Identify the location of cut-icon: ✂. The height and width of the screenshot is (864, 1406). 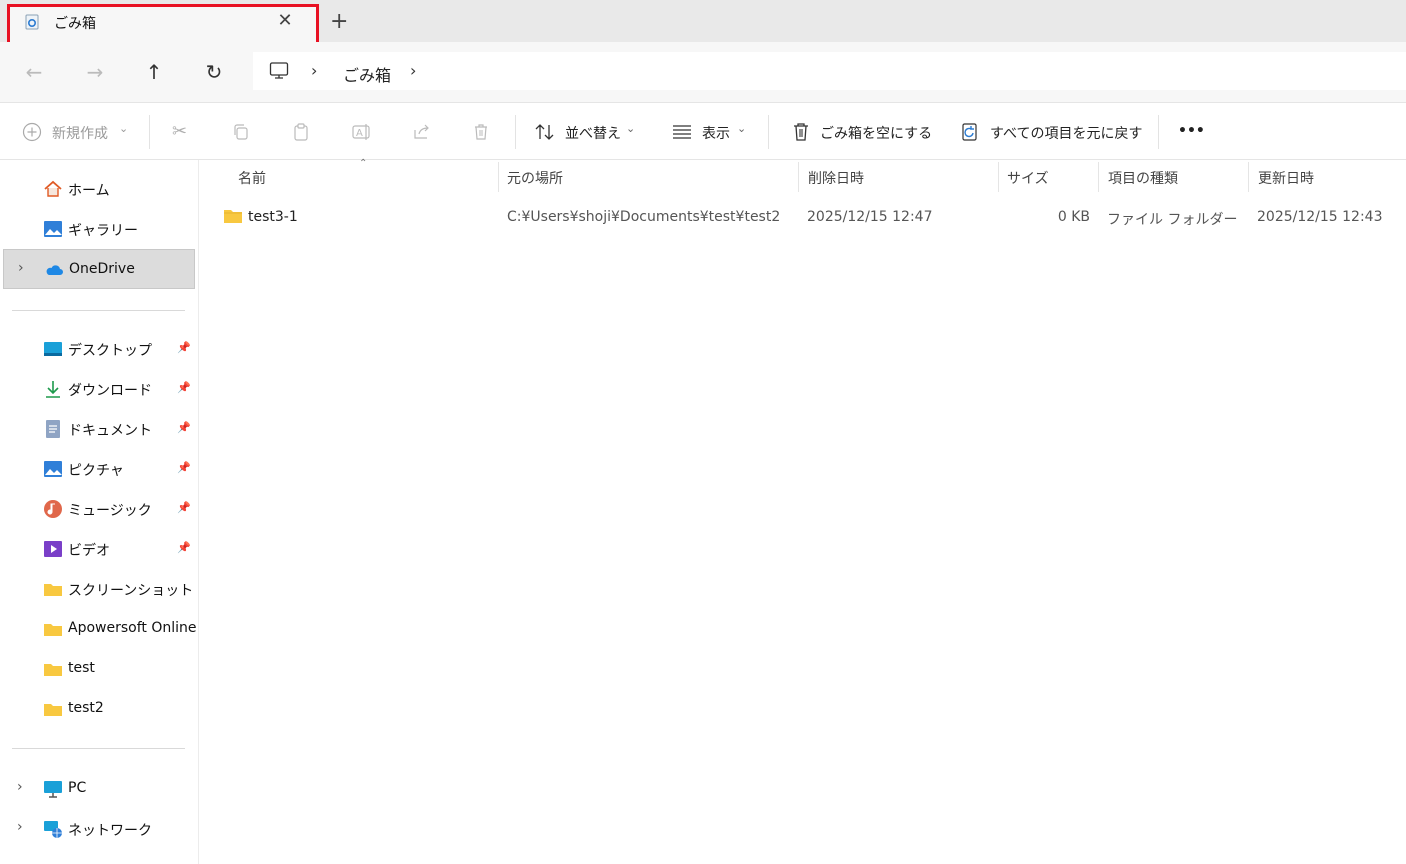
(179, 131).